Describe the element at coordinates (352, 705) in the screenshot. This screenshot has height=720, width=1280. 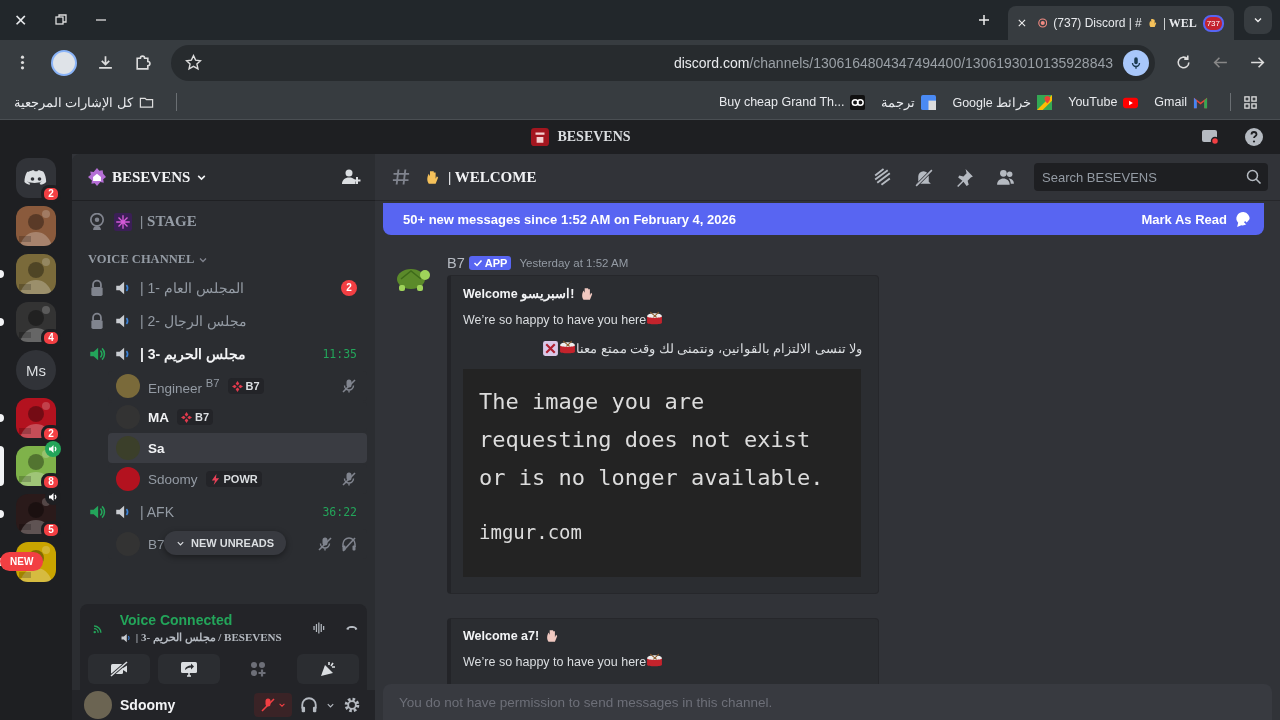
I see `settings-icon` at that location.